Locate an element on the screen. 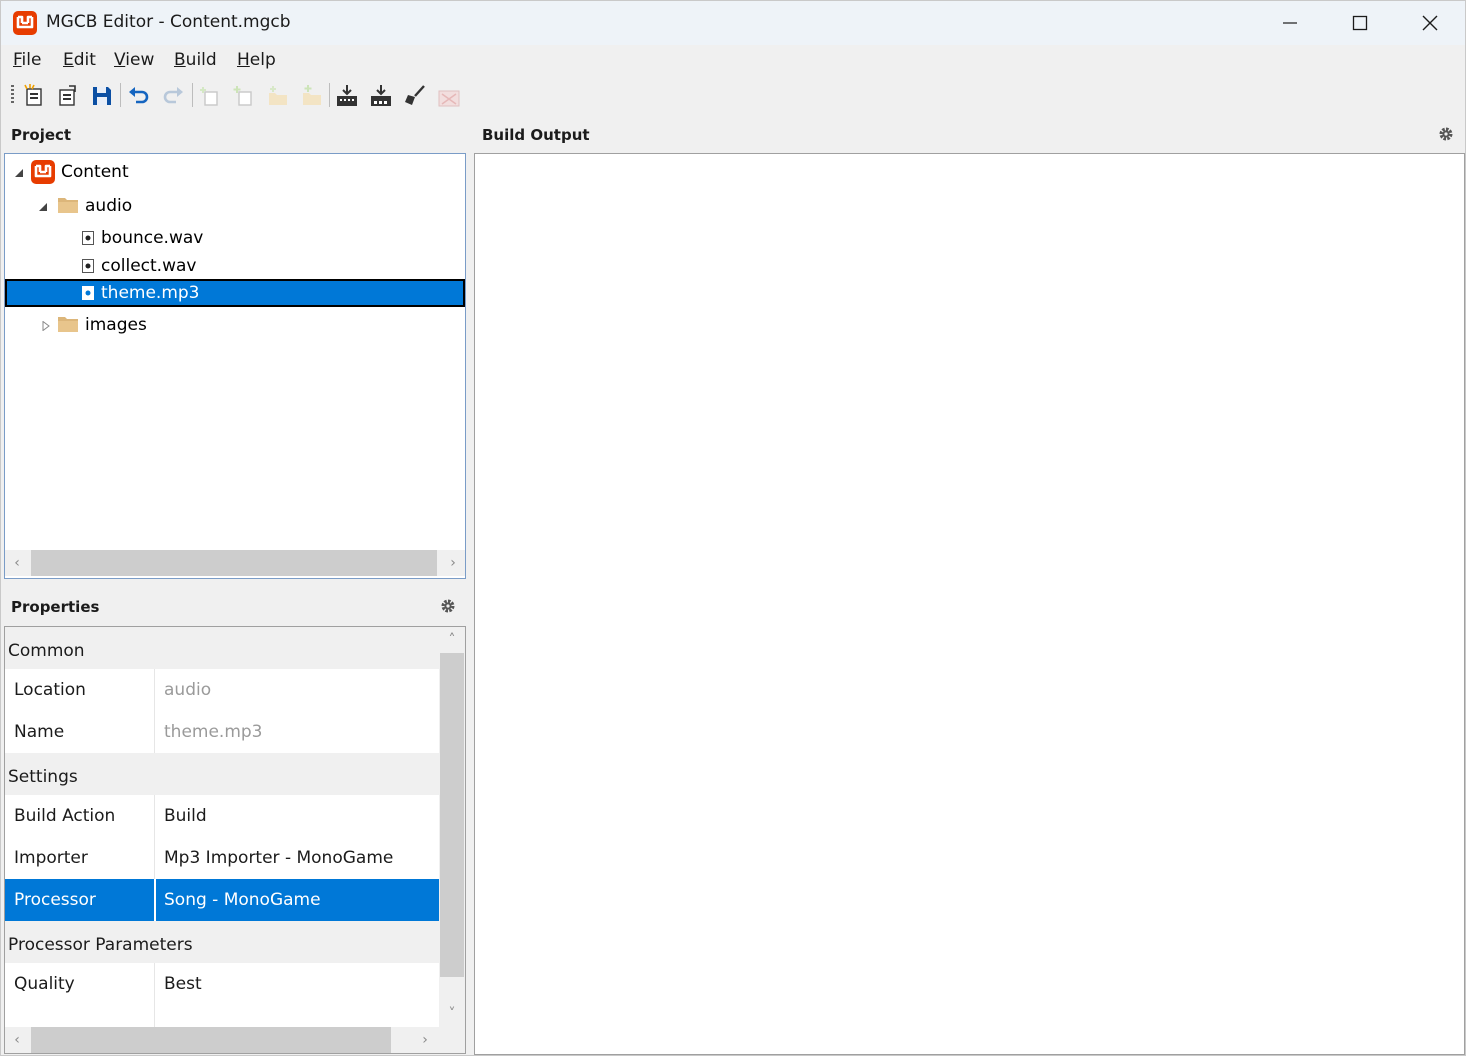 This screenshot has height=1056, width=1466. close-icon is located at coordinates (1430, 23).